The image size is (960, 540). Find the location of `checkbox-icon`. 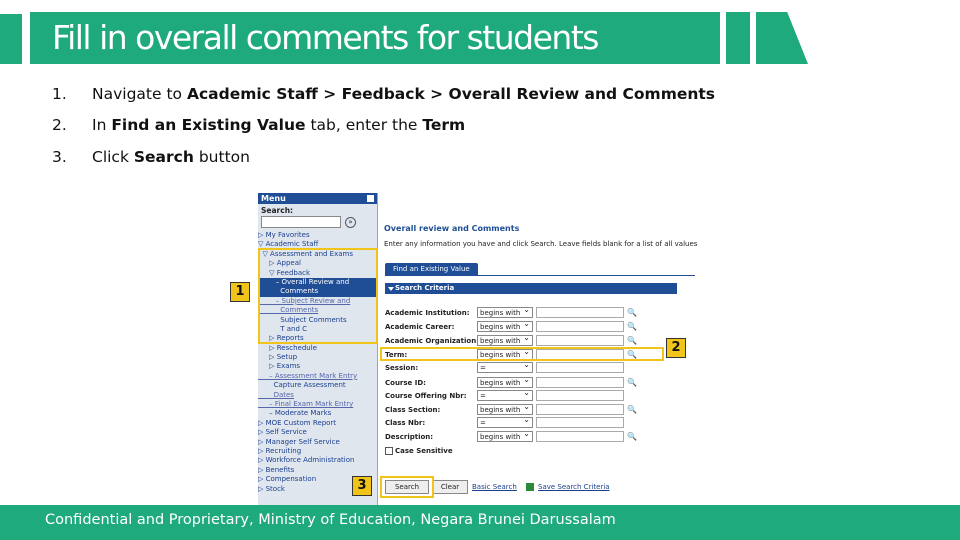

checkbox-icon is located at coordinates (389, 451).